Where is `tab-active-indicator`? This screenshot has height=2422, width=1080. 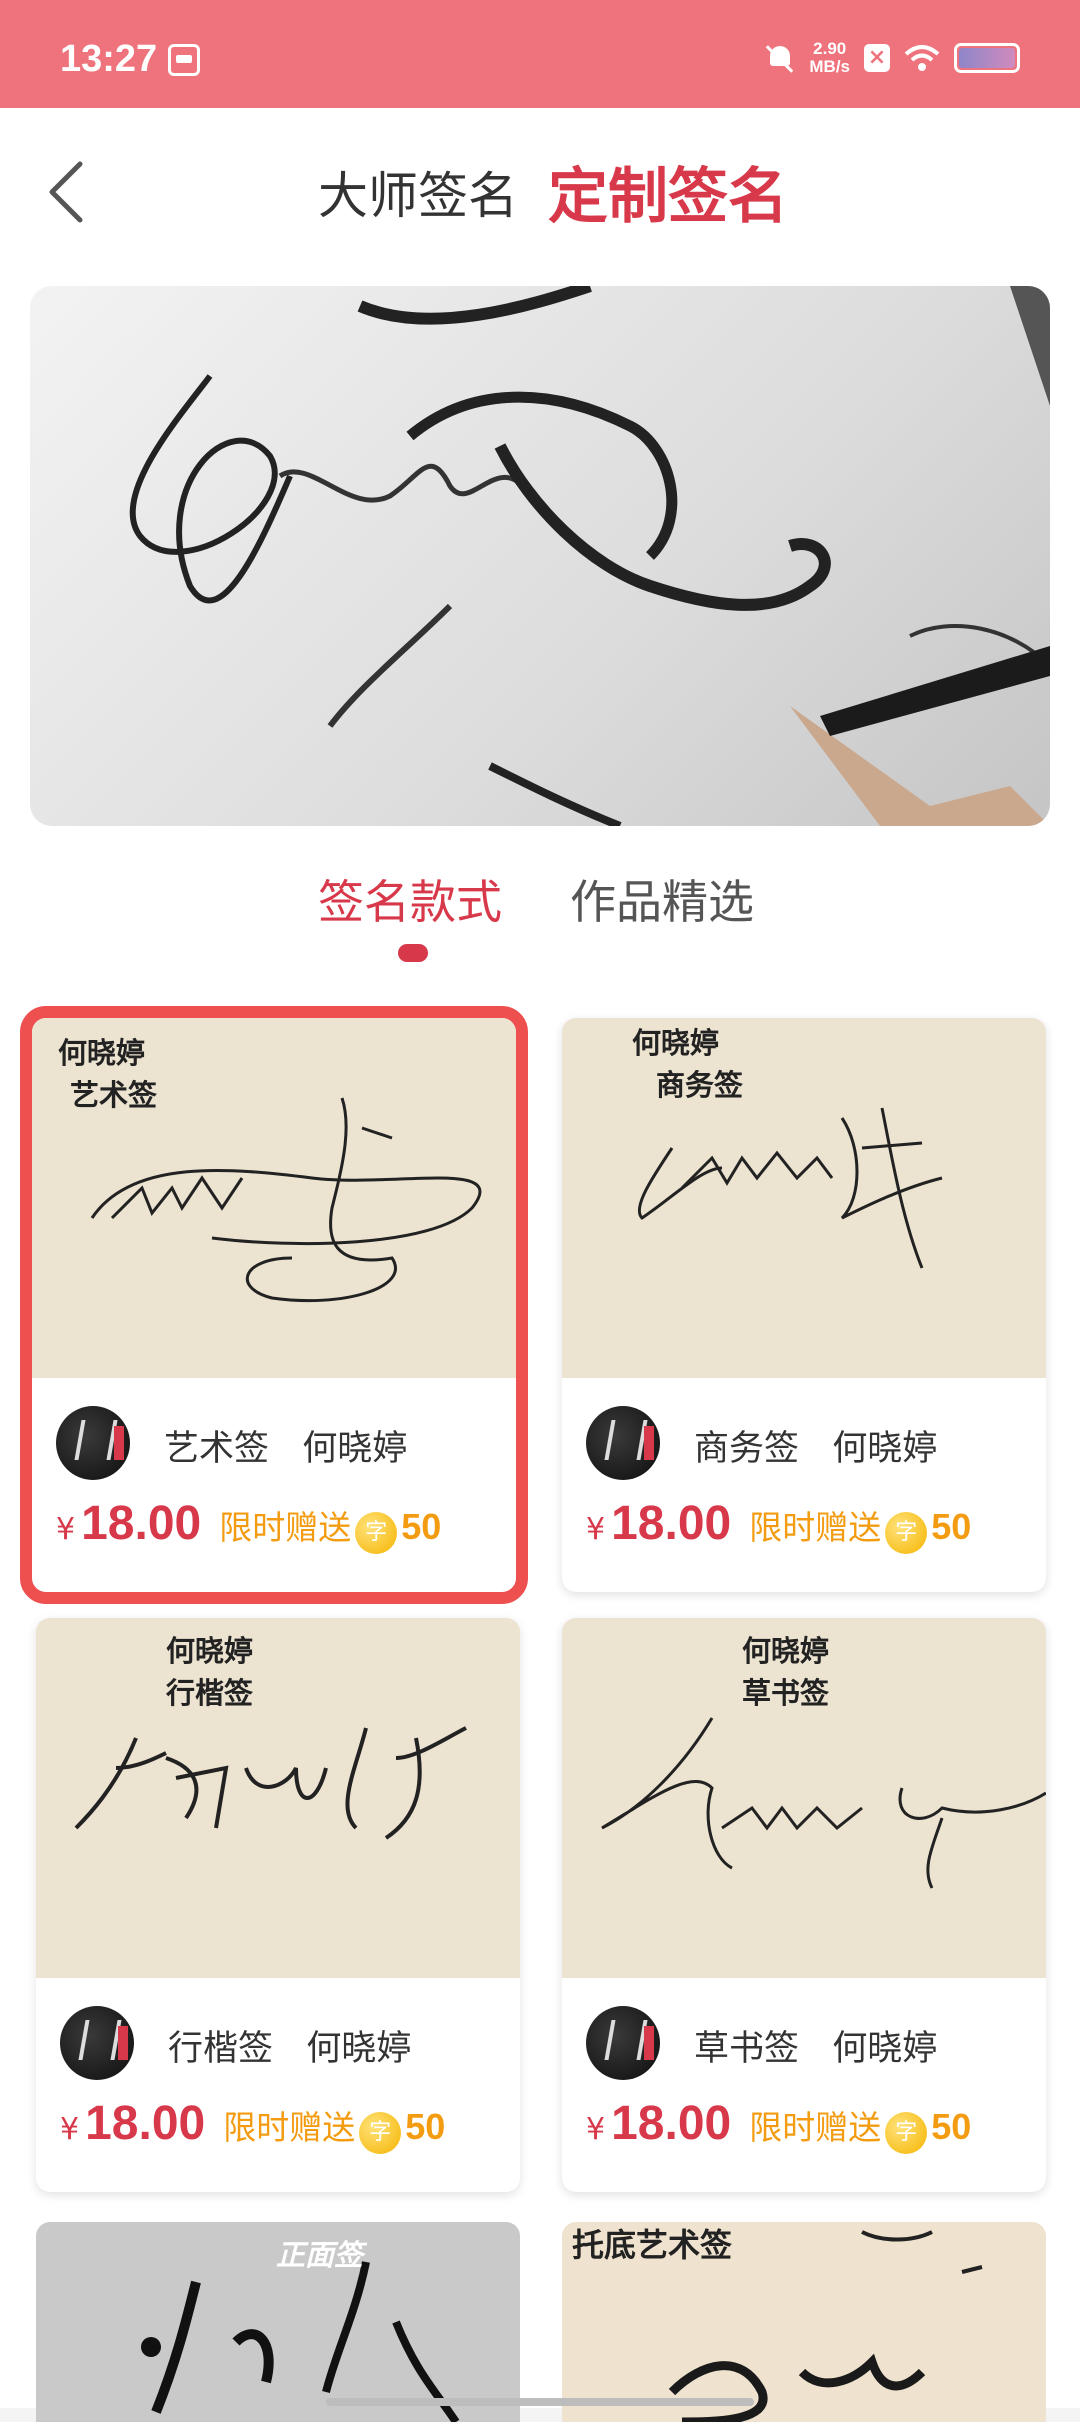
tab-active-indicator is located at coordinates (413, 953).